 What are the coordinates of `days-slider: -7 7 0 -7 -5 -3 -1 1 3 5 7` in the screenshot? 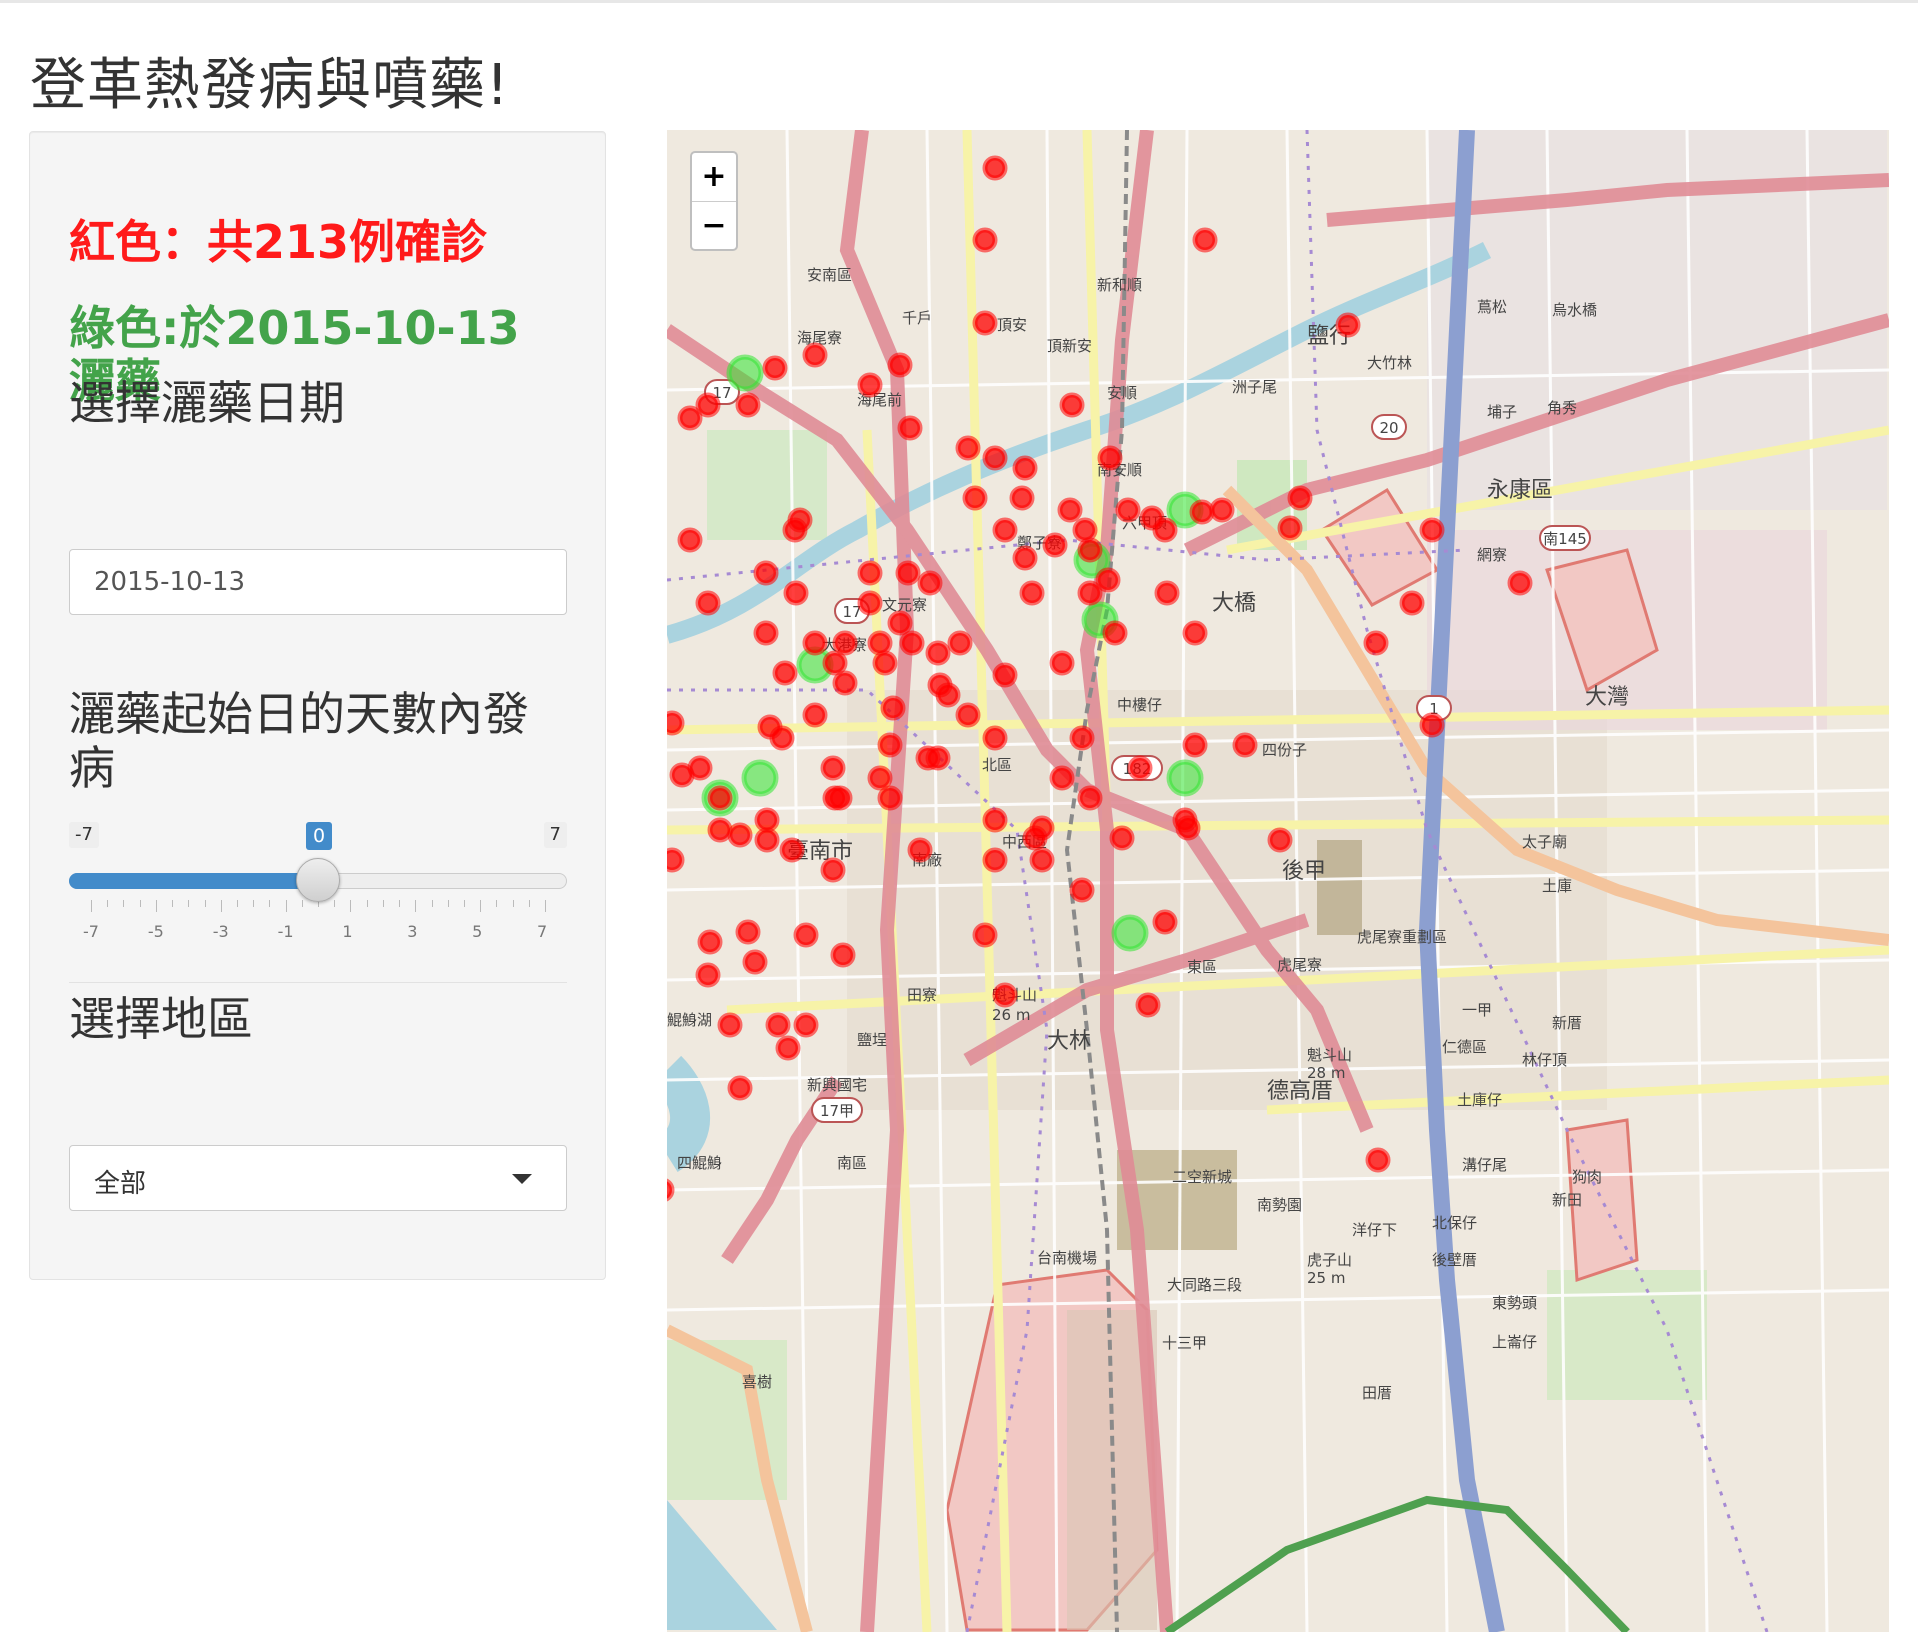 It's located at (318, 881).